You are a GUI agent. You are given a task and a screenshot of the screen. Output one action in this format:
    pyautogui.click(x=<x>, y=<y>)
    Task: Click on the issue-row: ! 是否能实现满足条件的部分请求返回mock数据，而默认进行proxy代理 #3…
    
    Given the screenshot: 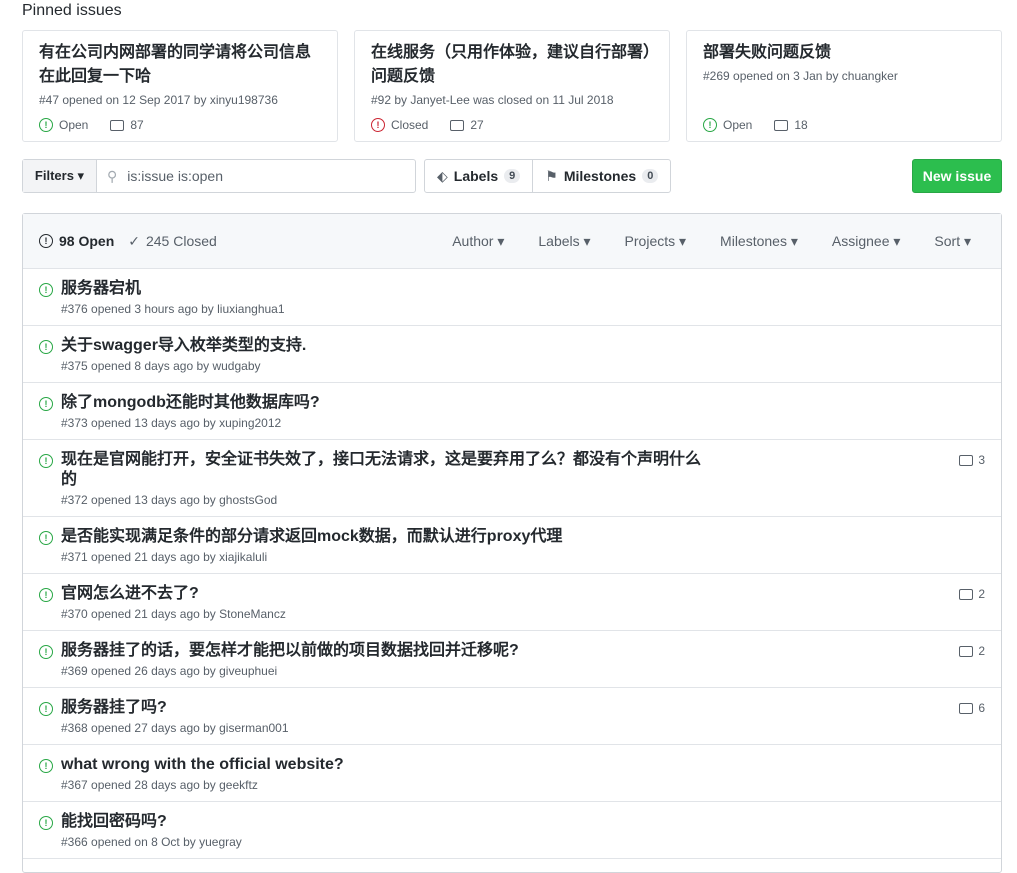 What is the action you would take?
    pyautogui.click(x=512, y=545)
    